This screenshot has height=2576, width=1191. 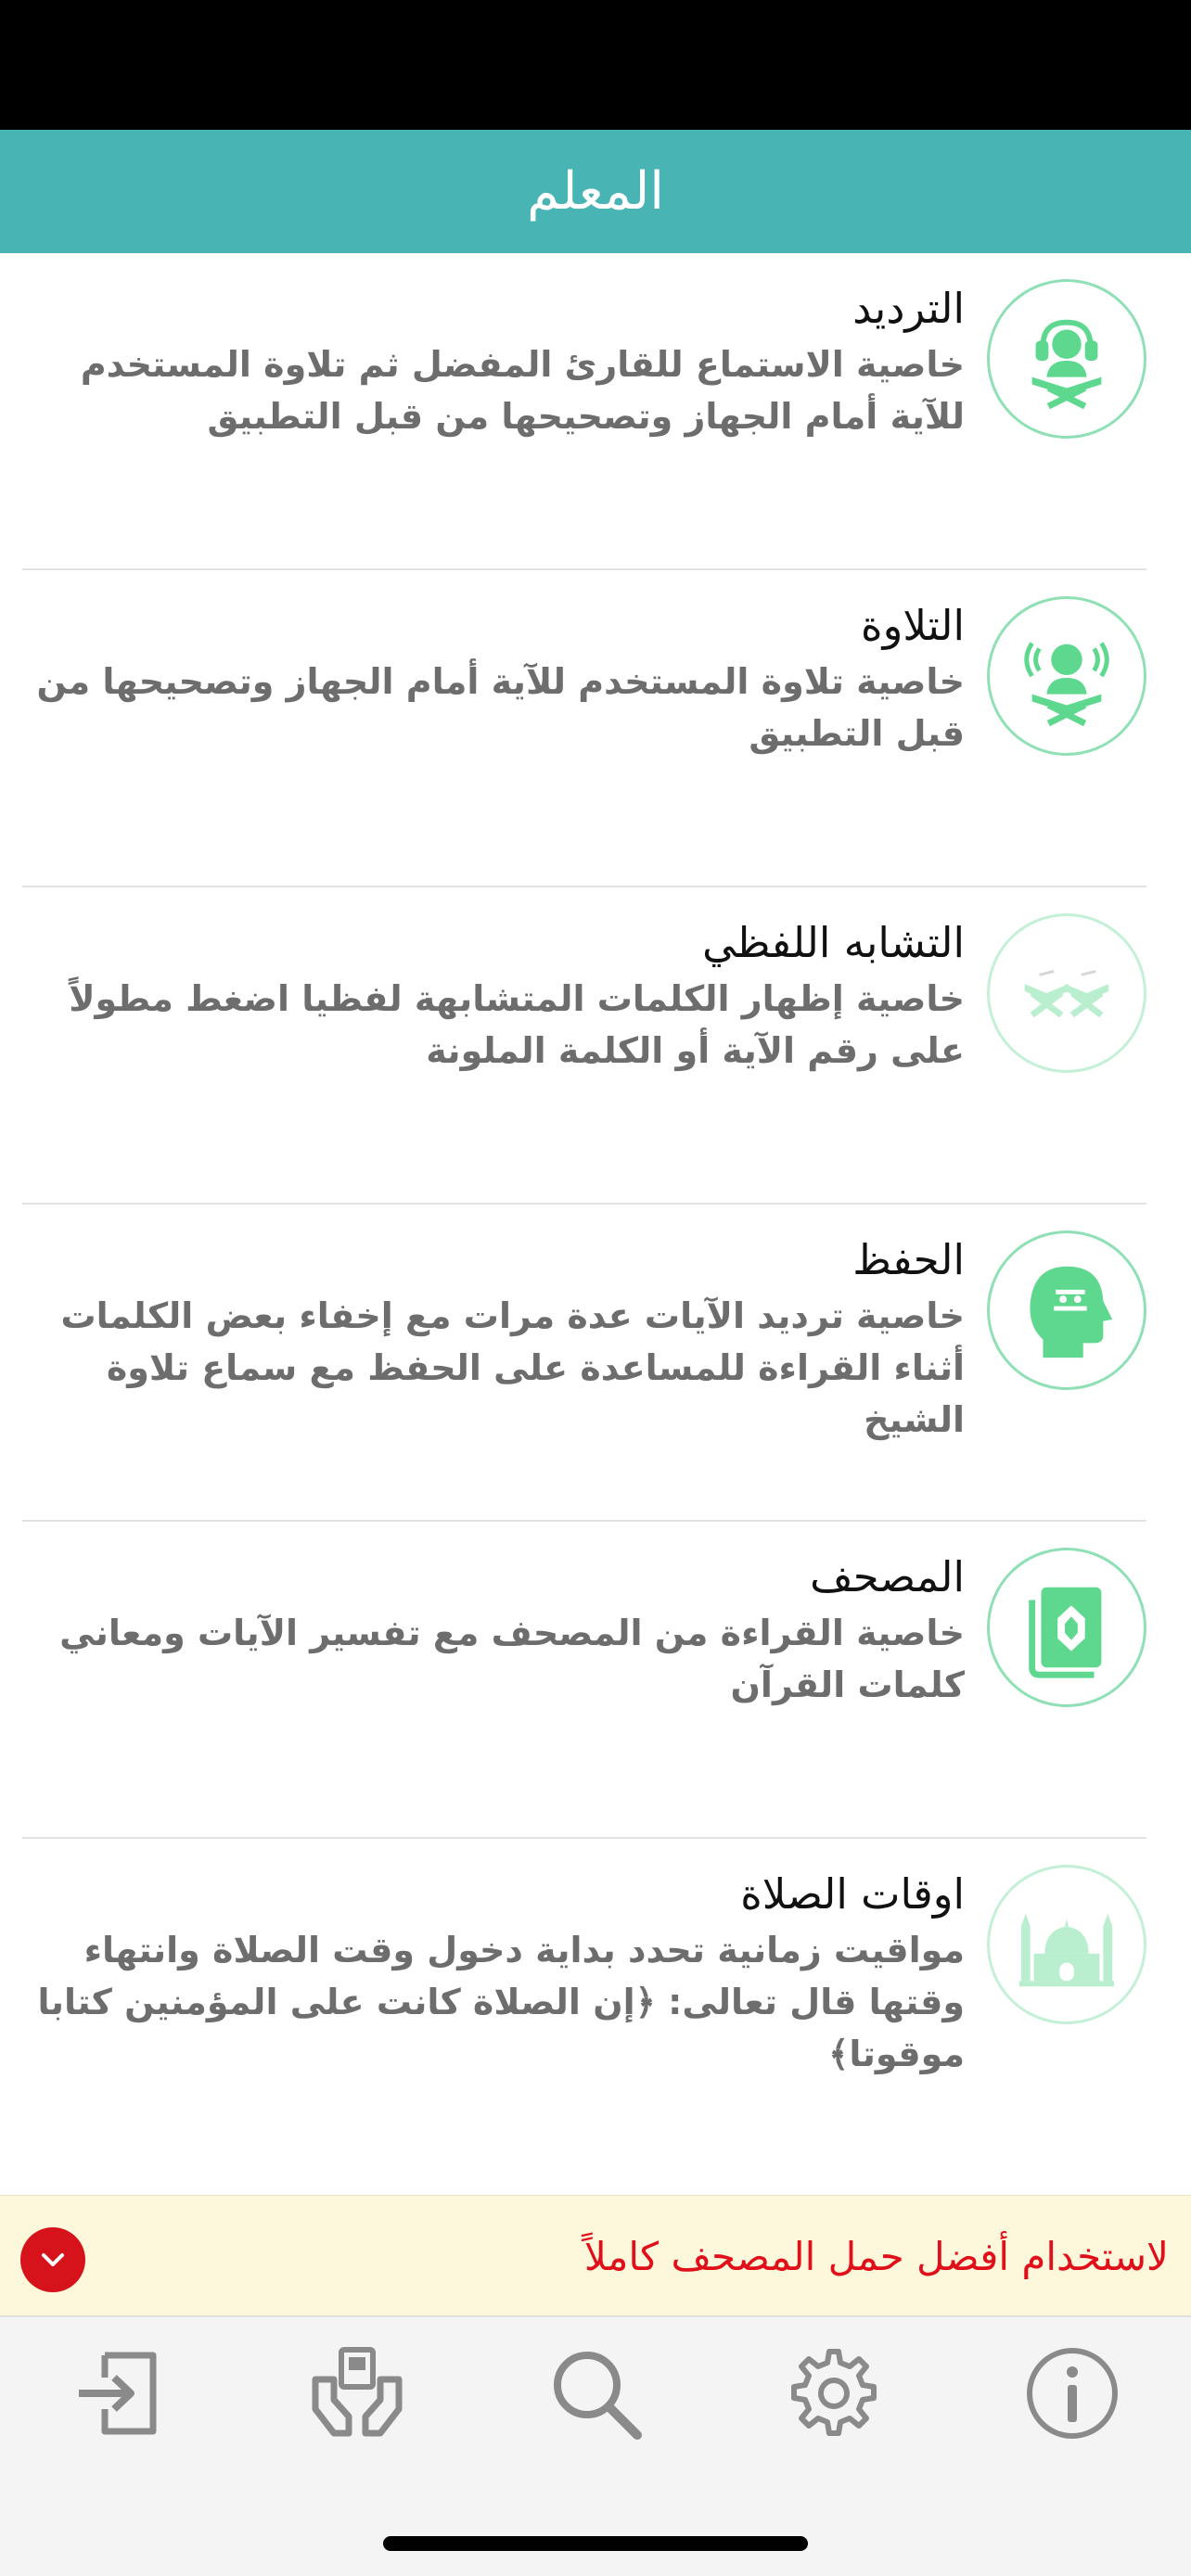 I want to click on two-quran-stands-icon, so click(x=1066, y=993).